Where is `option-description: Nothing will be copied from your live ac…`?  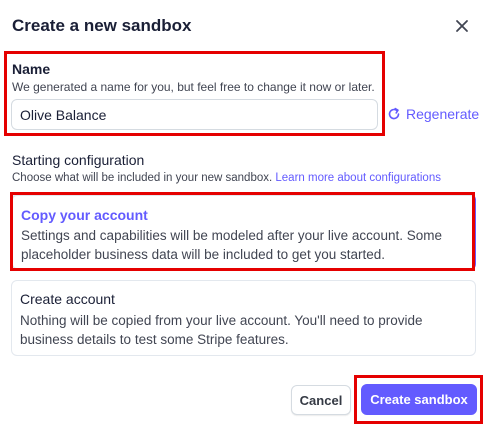 option-description: Nothing will be copied from your live ac… is located at coordinates (221, 330).